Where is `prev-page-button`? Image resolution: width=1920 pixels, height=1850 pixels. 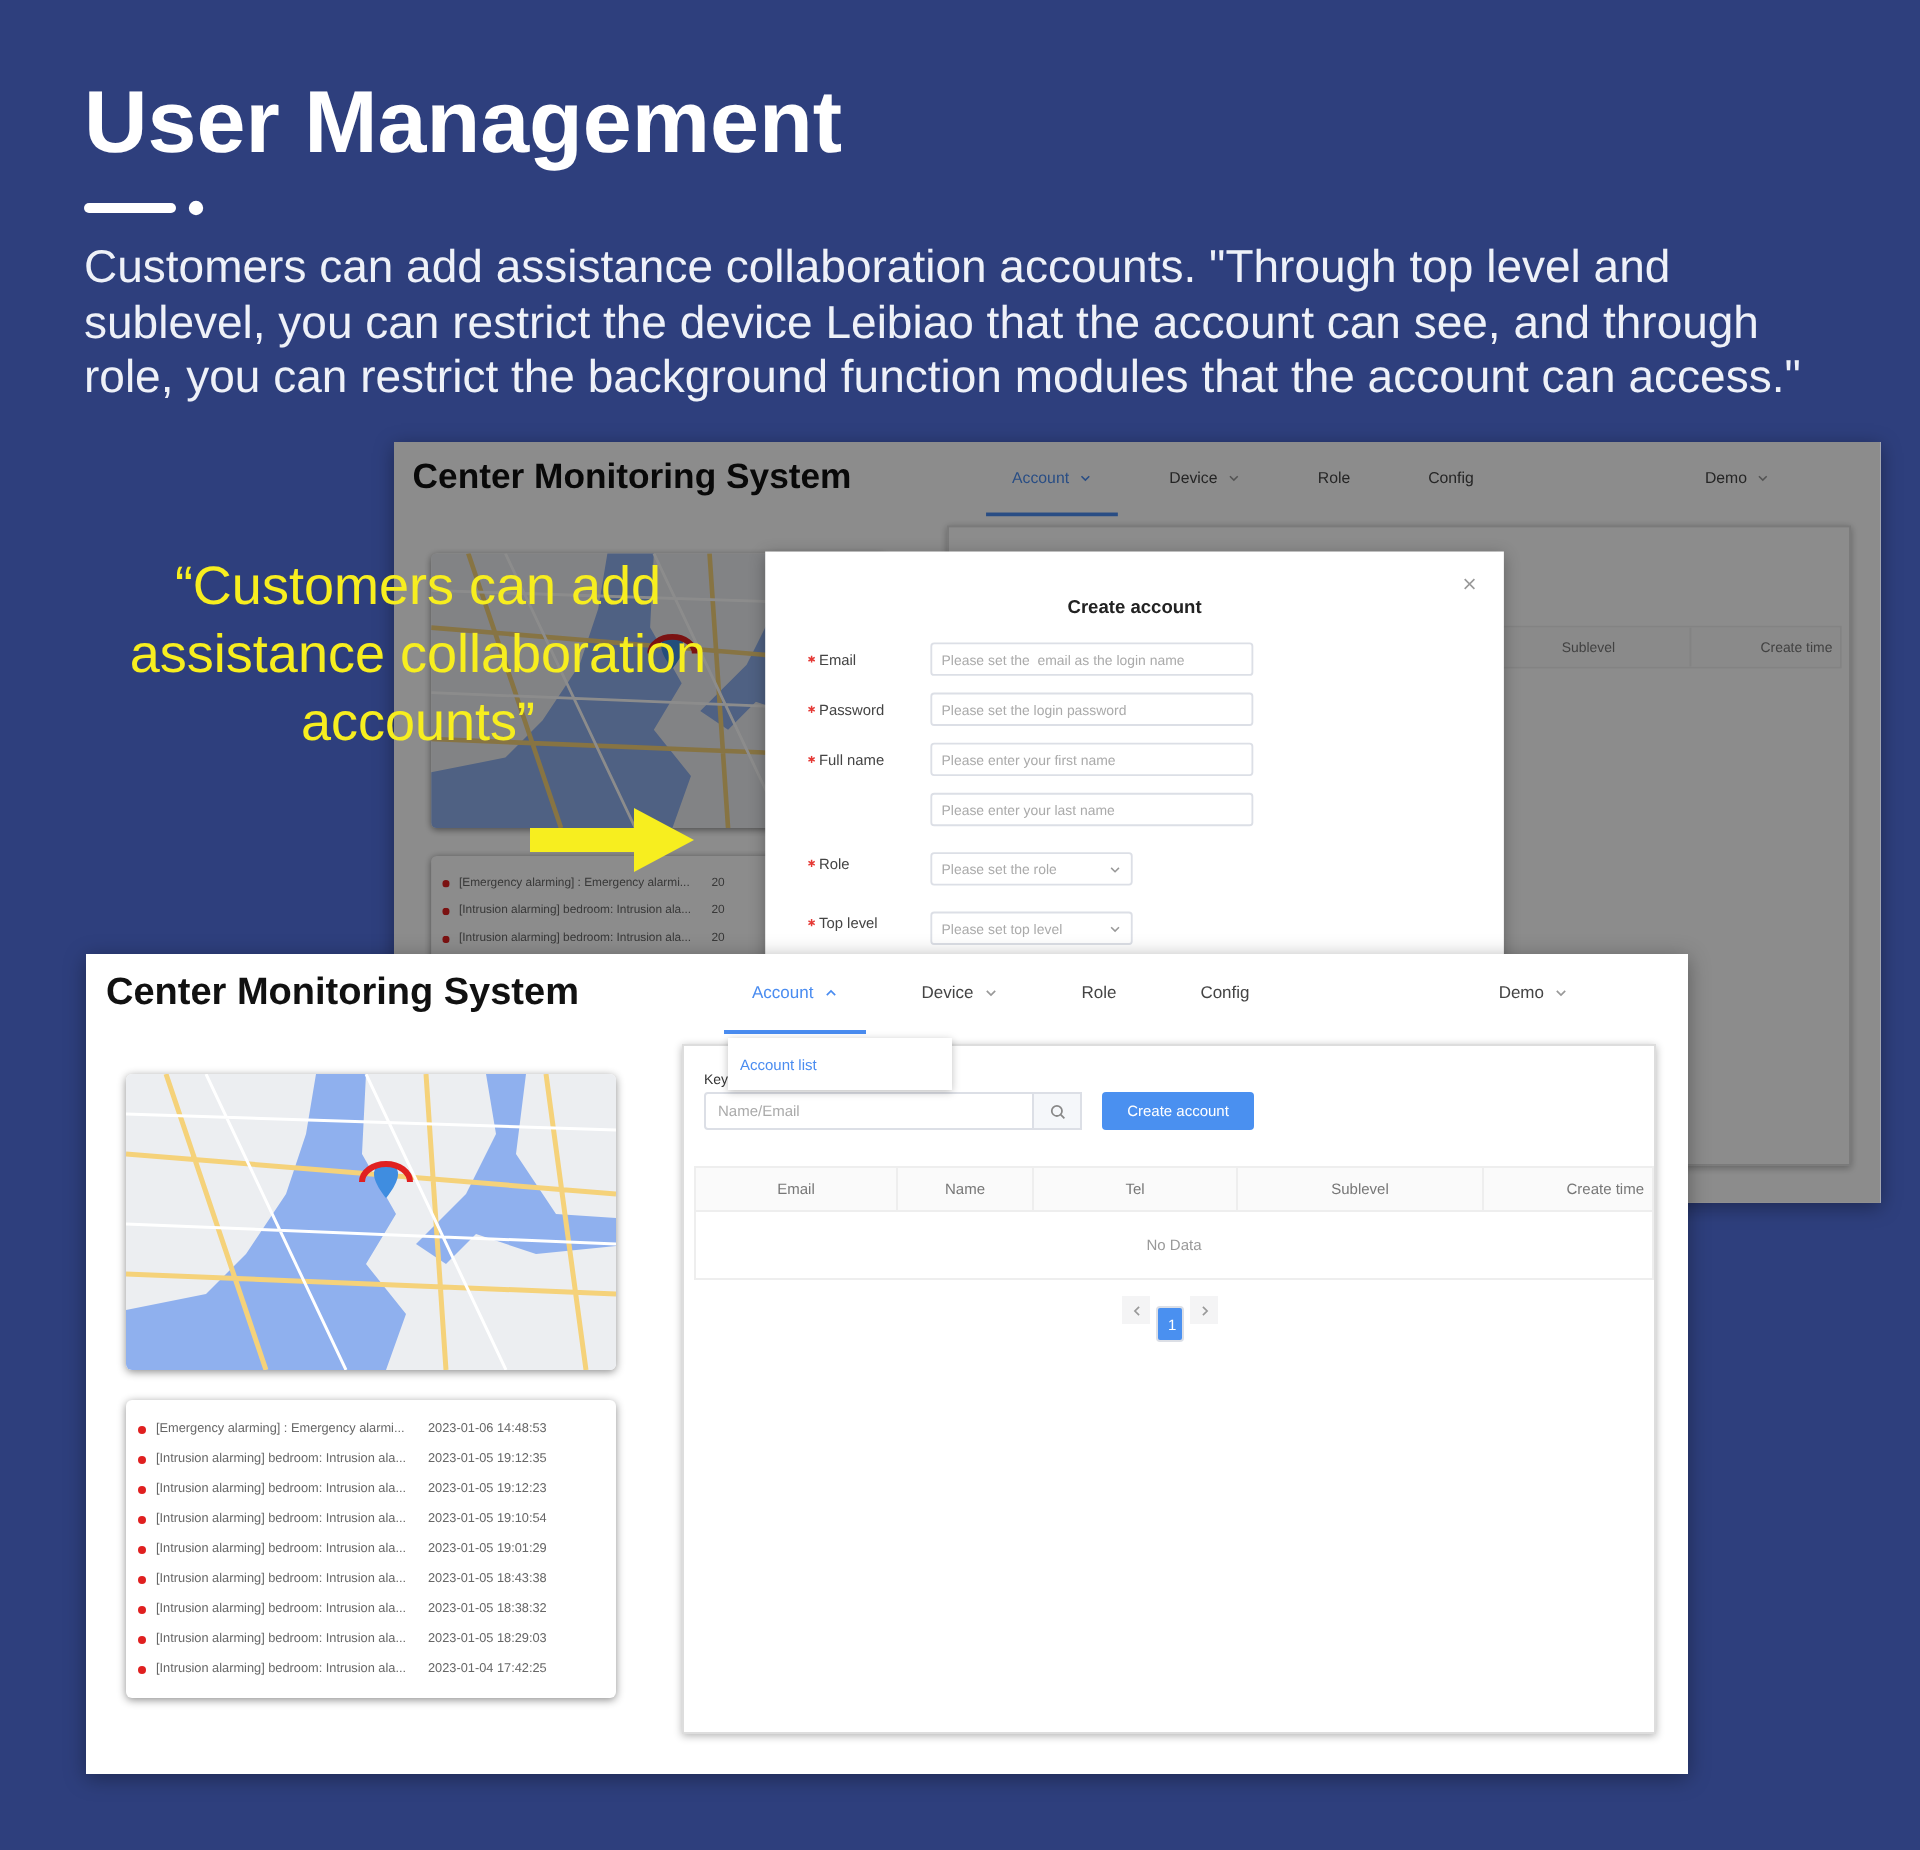
prev-page-button is located at coordinates (1136, 1310).